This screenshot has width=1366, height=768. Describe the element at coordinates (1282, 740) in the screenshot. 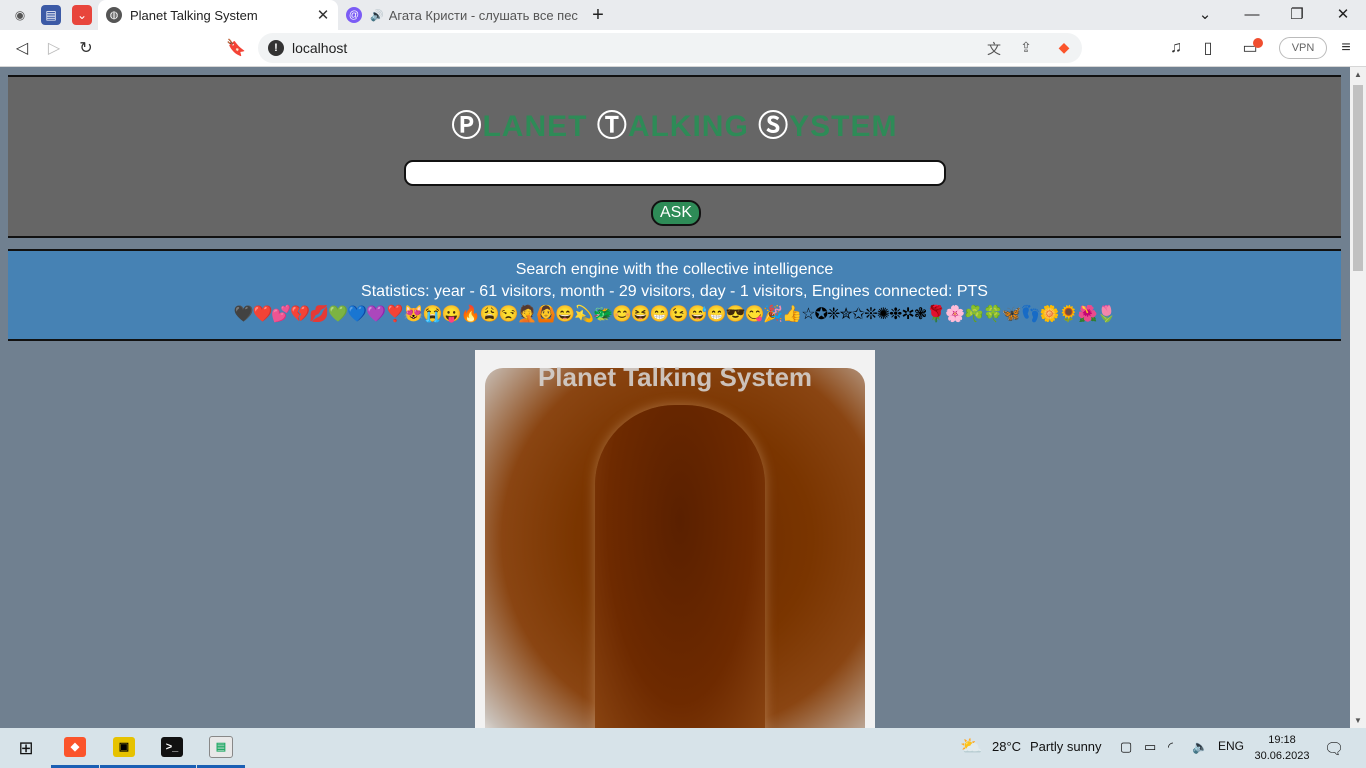

I see `clock-time: 19:18` at that location.